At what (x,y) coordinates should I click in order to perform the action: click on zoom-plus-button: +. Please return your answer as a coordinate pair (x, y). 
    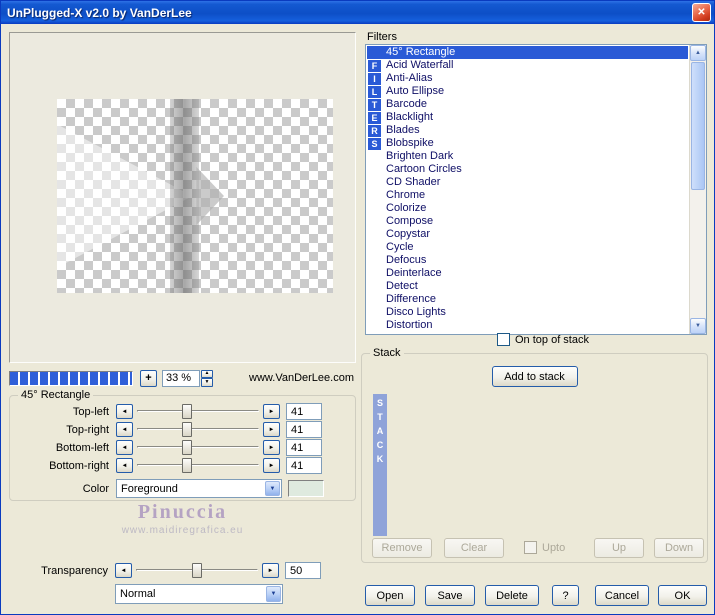
    Looking at the image, I should click on (148, 378).